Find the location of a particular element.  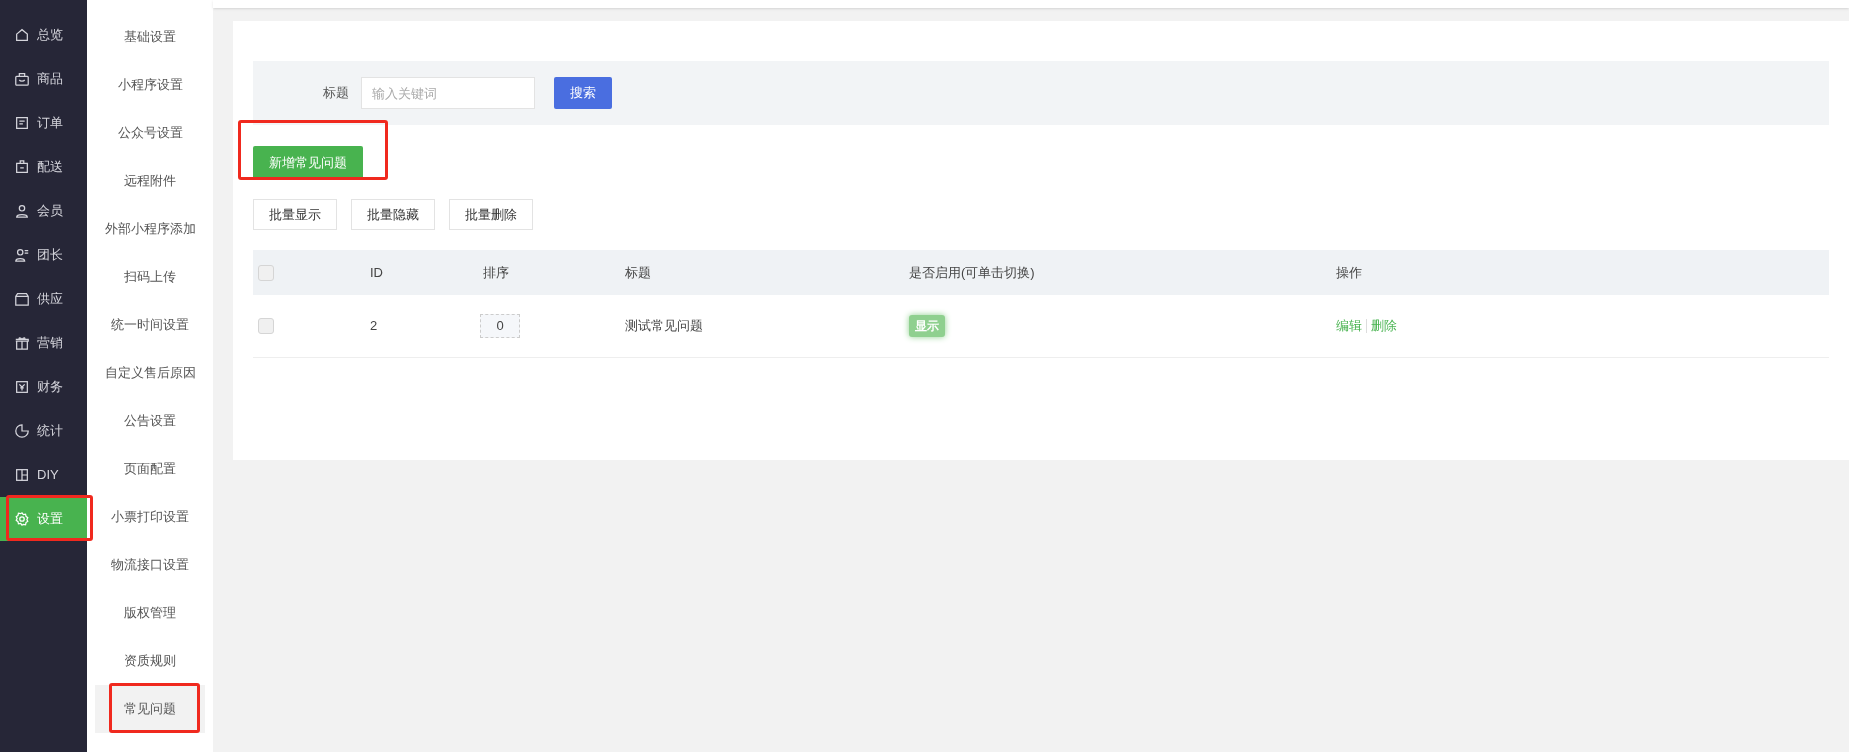

nav-item: 总览 is located at coordinates (43, 35).